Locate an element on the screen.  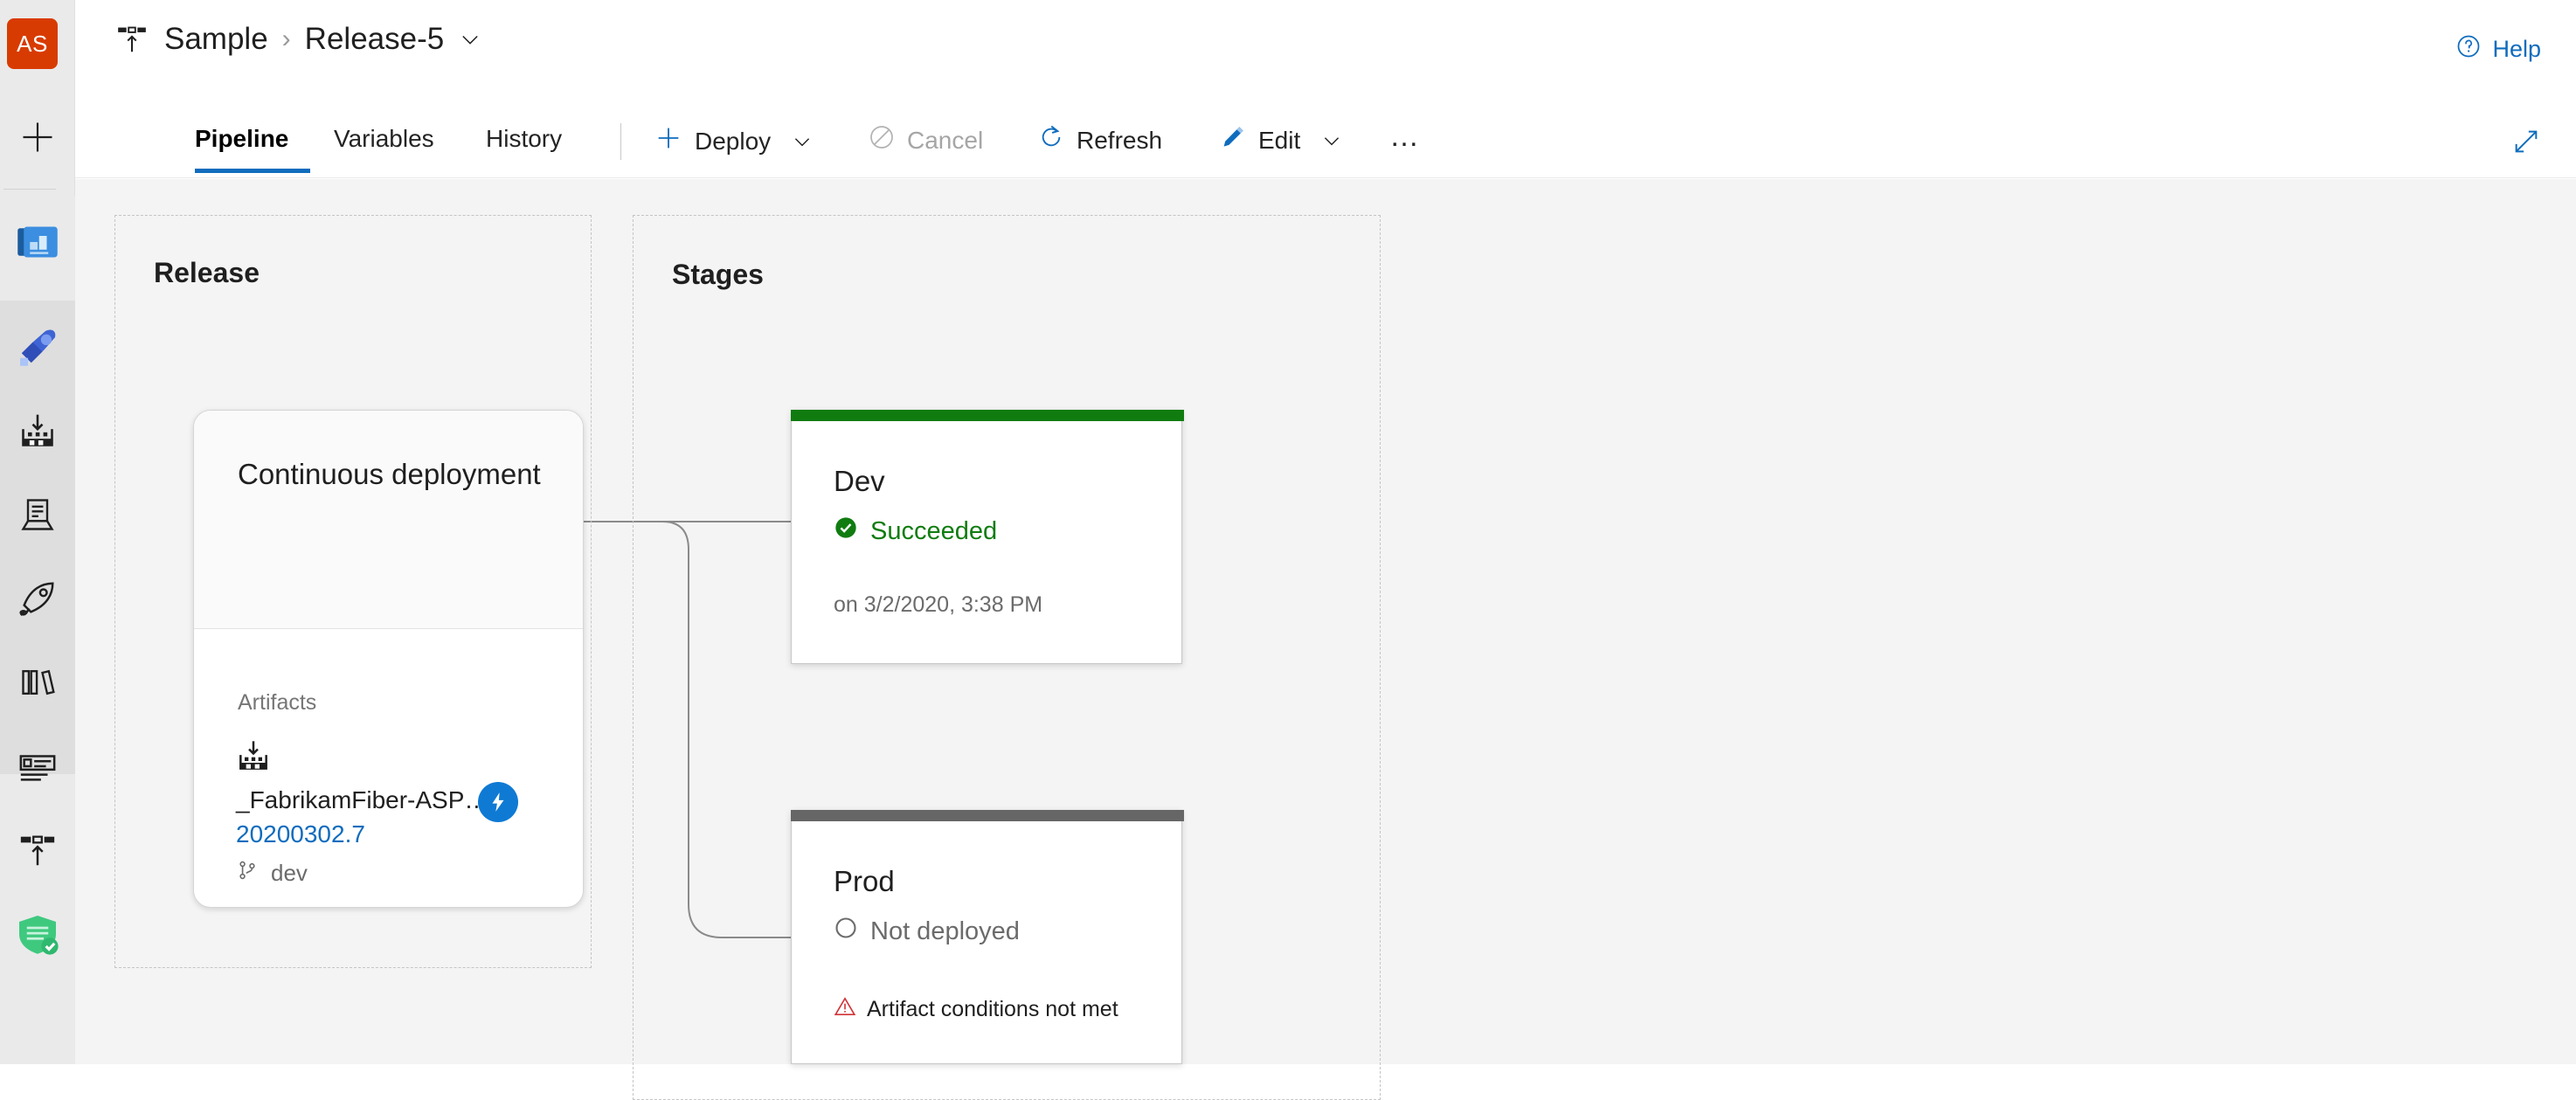
rail-item-artifacts is located at coordinates (37, 432).